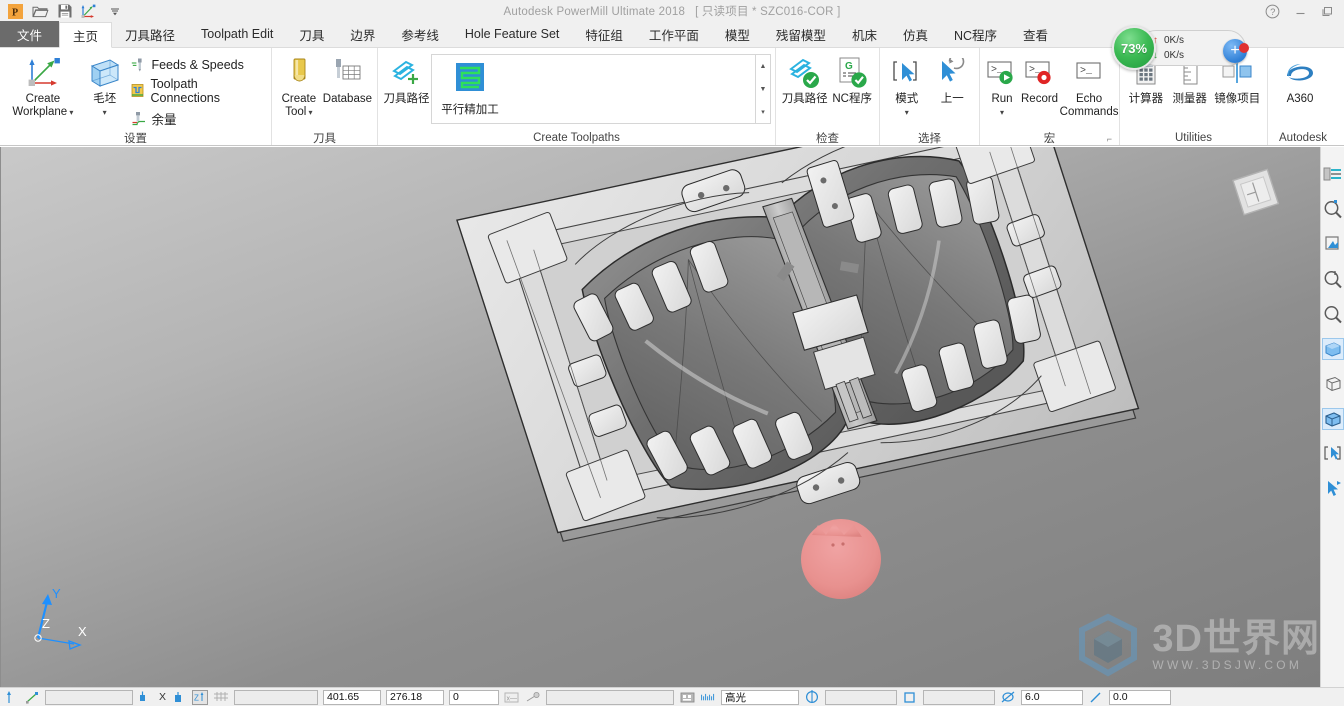  Describe the element at coordinates (86, 35) in the screenshot. I see `tab-home: 主页` at that location.